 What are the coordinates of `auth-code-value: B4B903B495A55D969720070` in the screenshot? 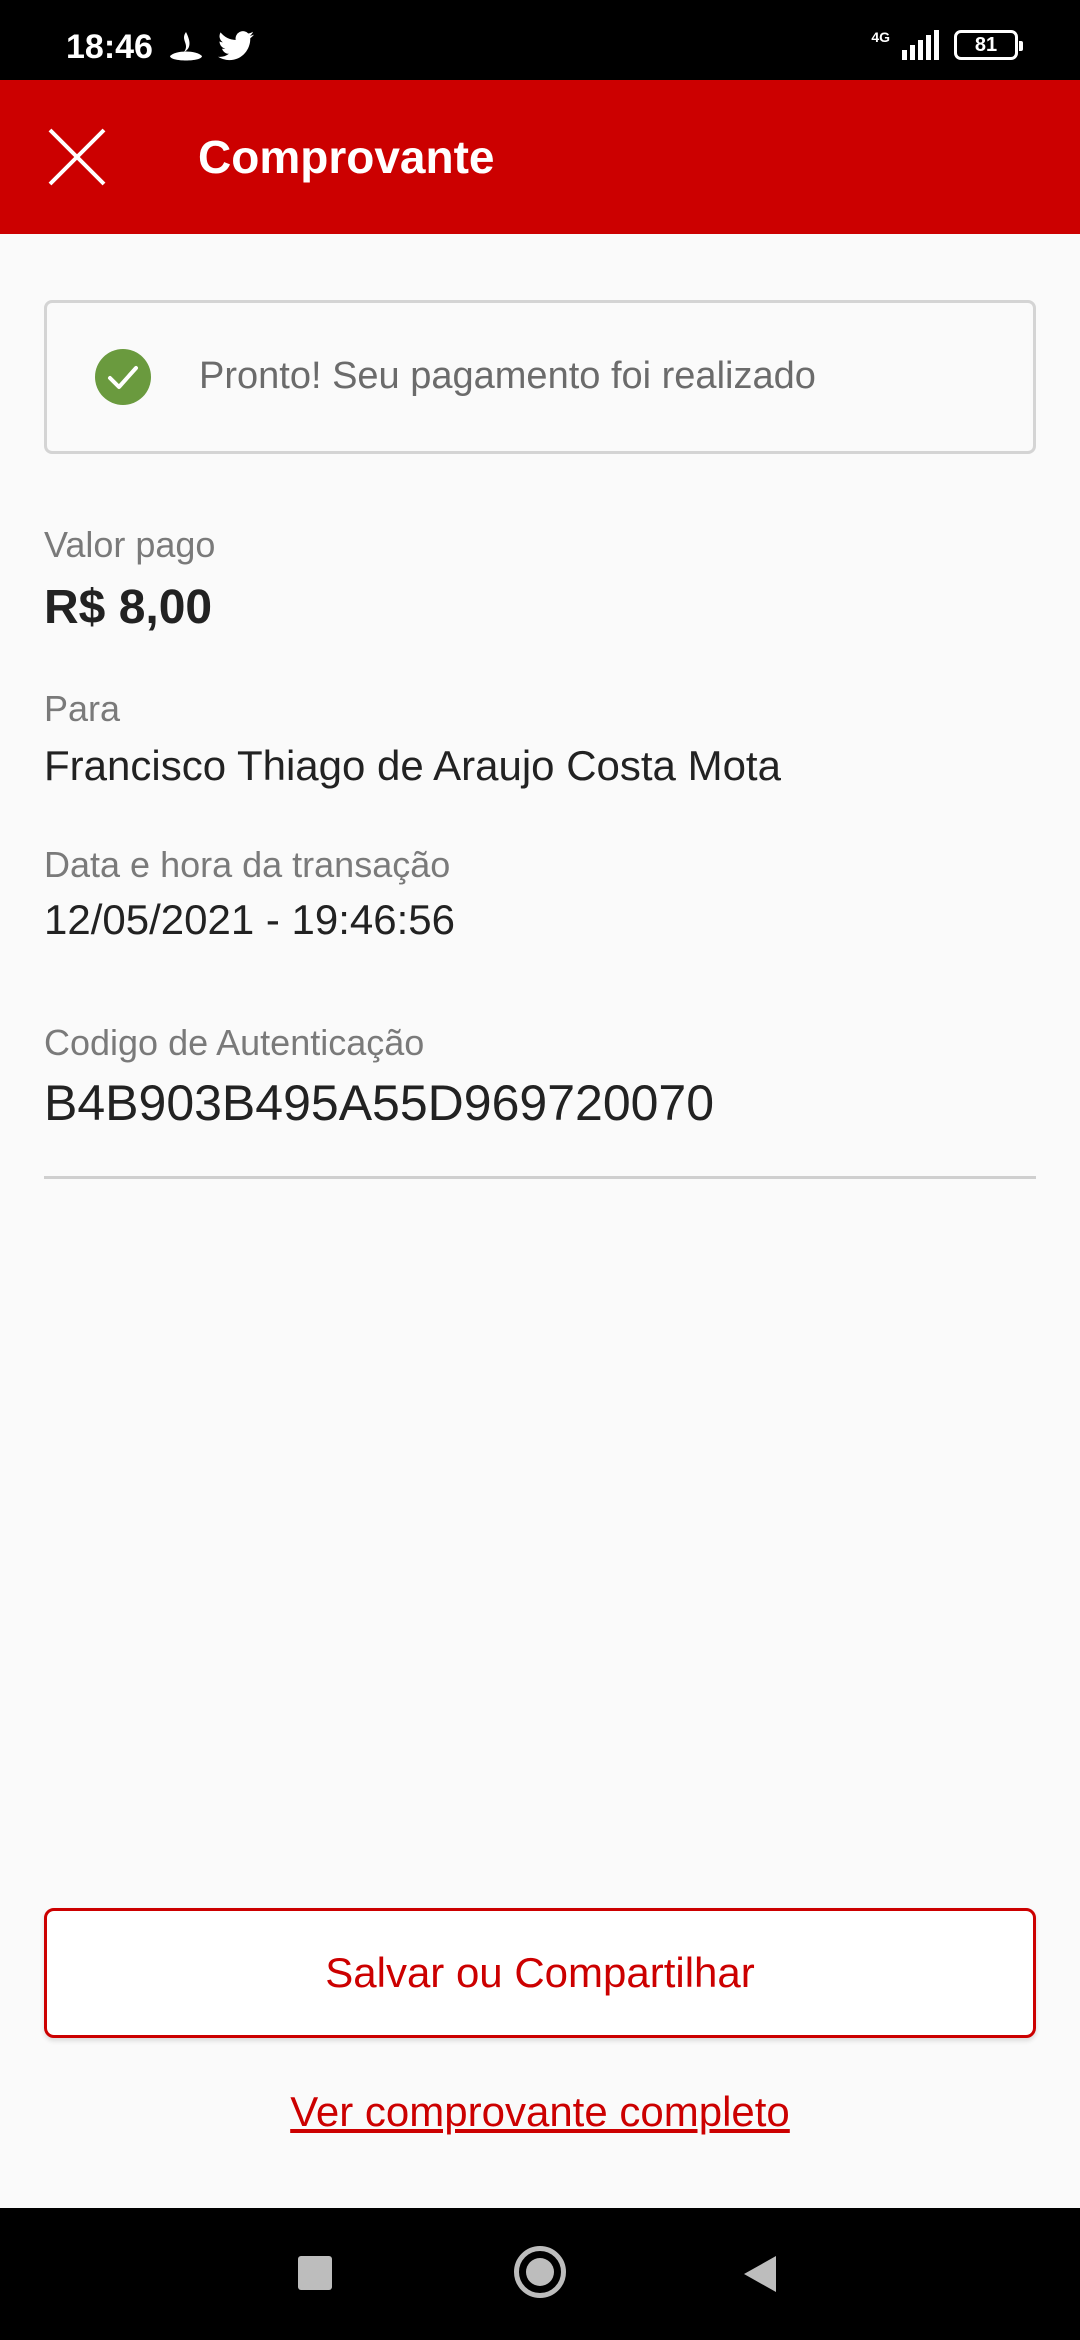 It's located at (379, 1103).